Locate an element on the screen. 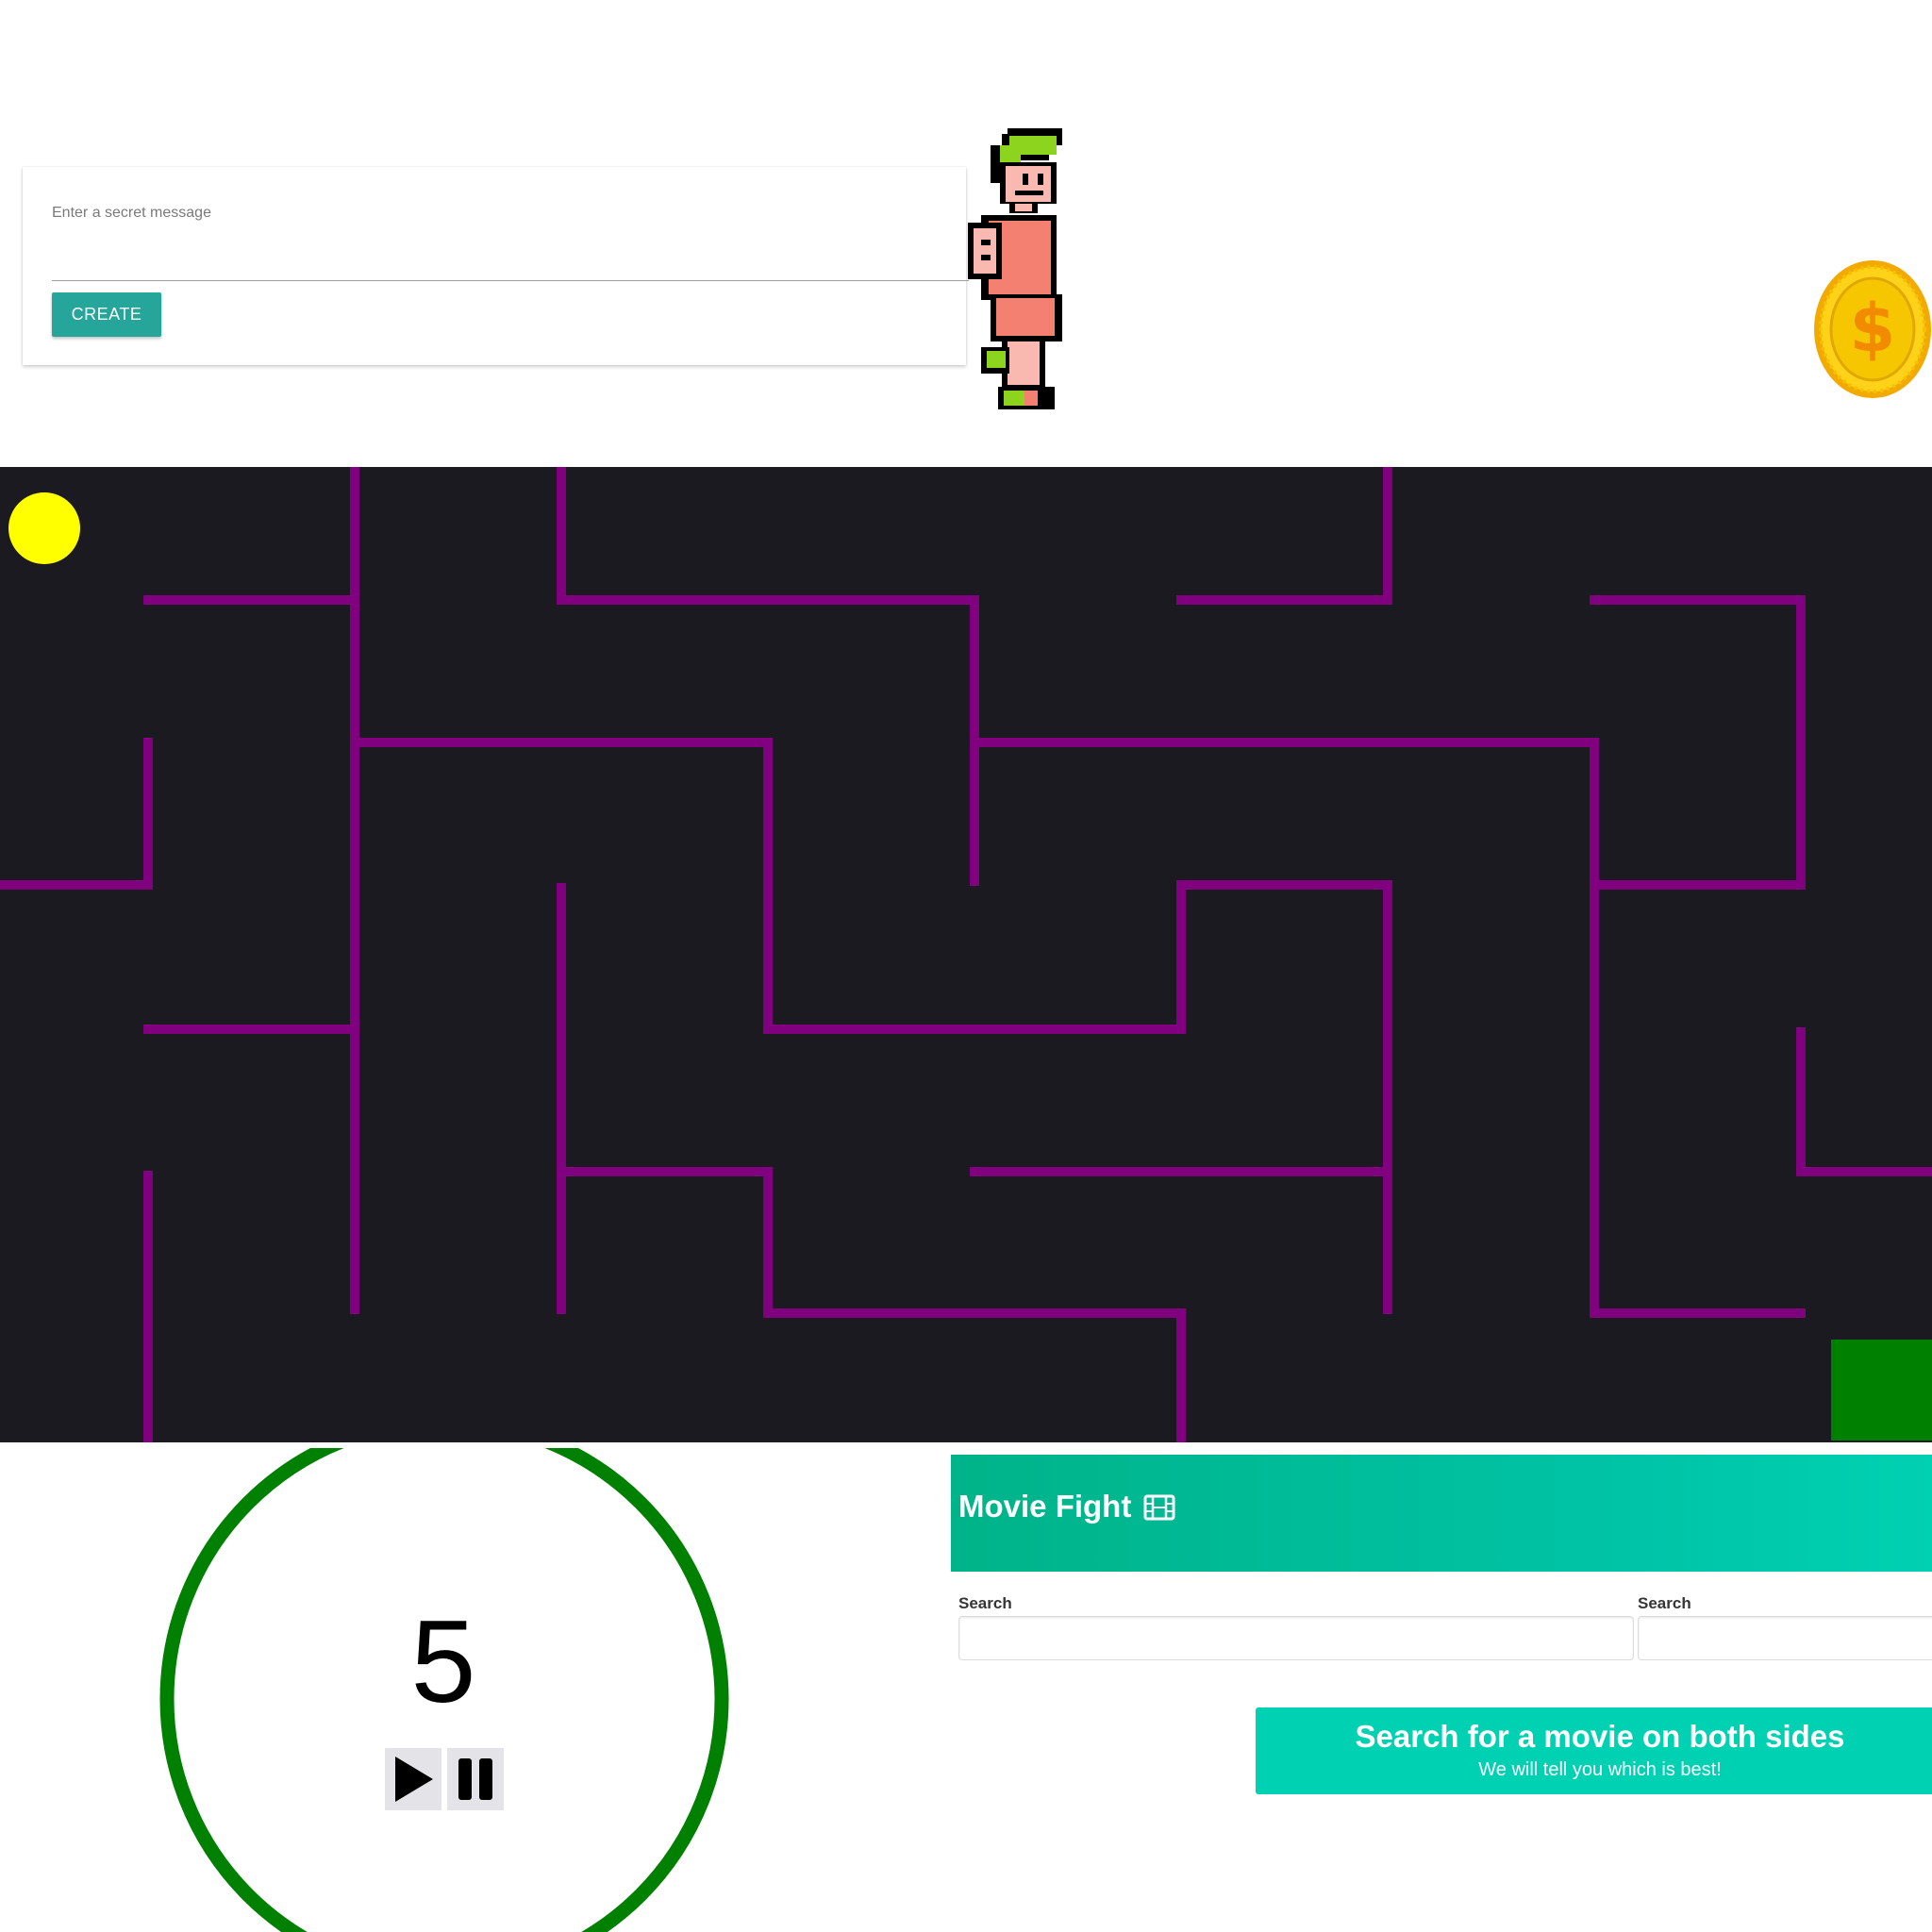  secret-message-card: Enter a secret message CREATE is located at coordinates (496, 266).